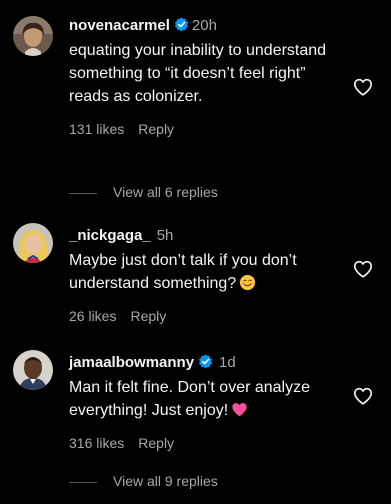  I want to click on comment-timestamp: 20h, so click(204, 25).